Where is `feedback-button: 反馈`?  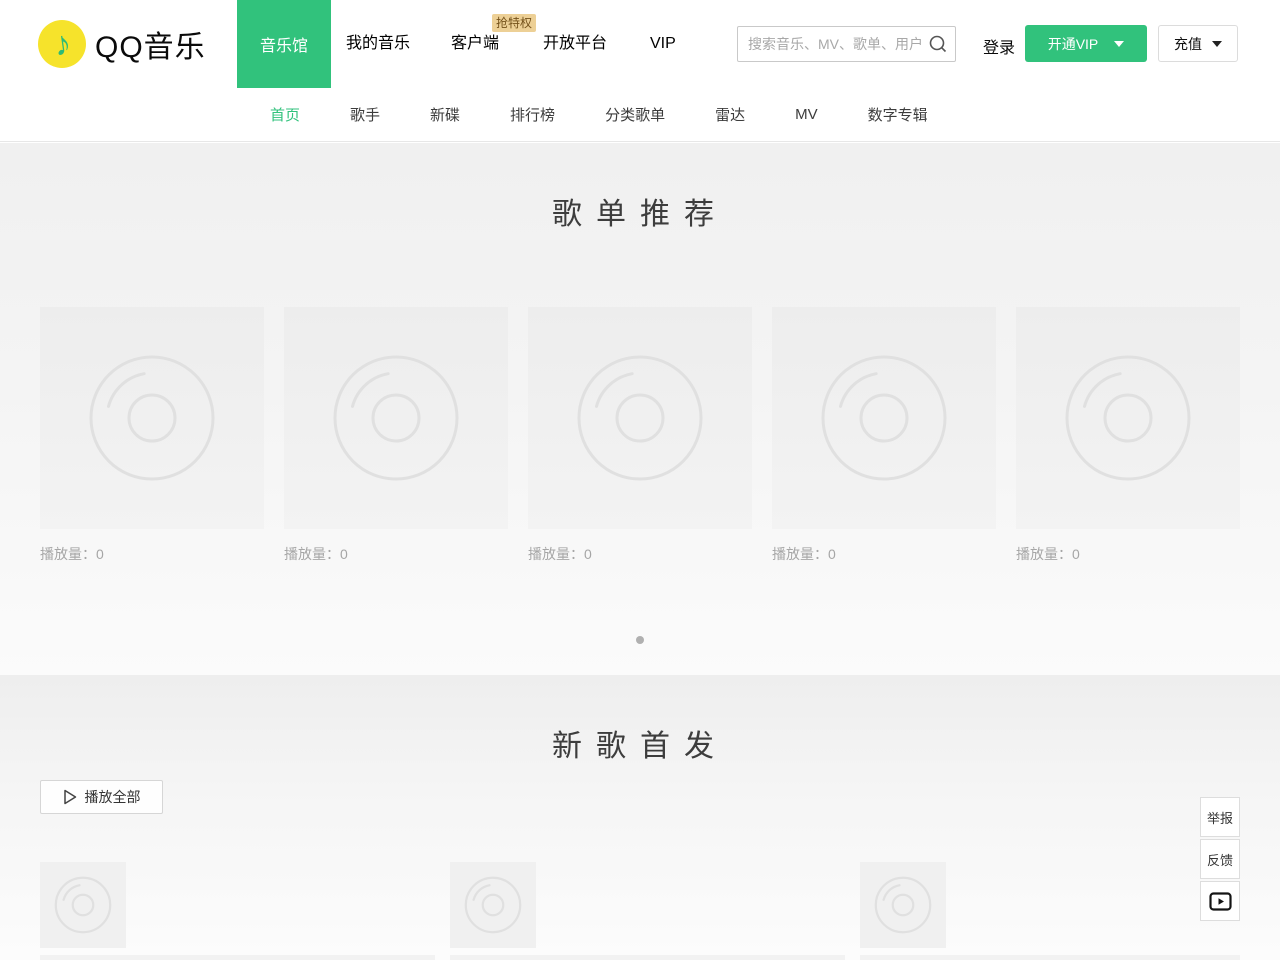
feedback-button: 反馈 is located at coordinates (1220, 859).